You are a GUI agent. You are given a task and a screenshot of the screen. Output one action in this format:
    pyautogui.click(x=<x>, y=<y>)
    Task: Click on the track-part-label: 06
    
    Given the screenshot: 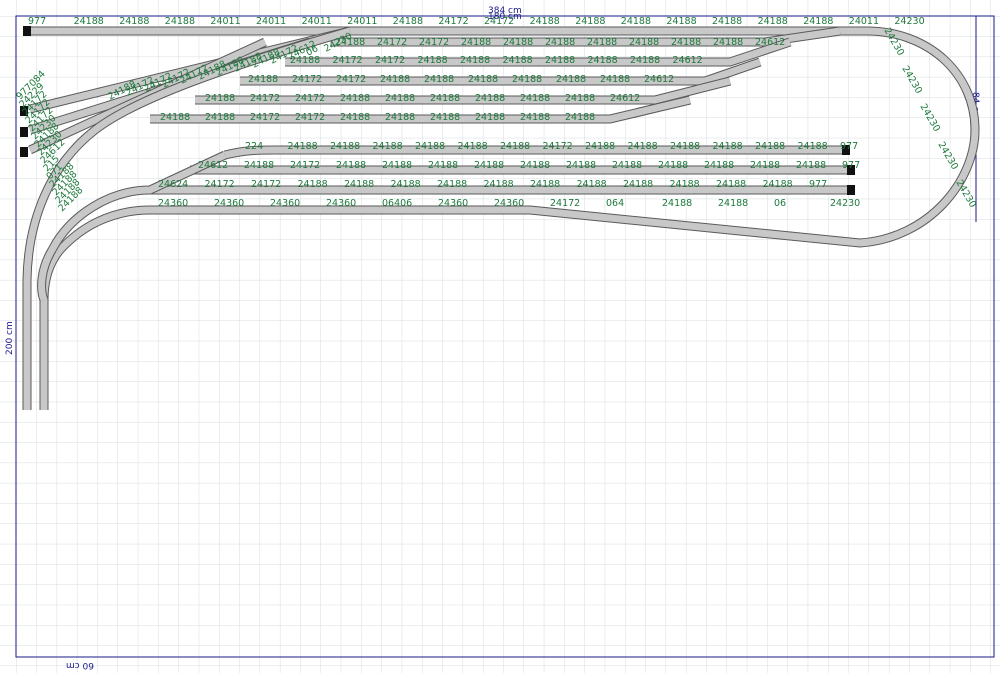 What is the action you would take?
    pyautogui.click(x=780, y=203)
    